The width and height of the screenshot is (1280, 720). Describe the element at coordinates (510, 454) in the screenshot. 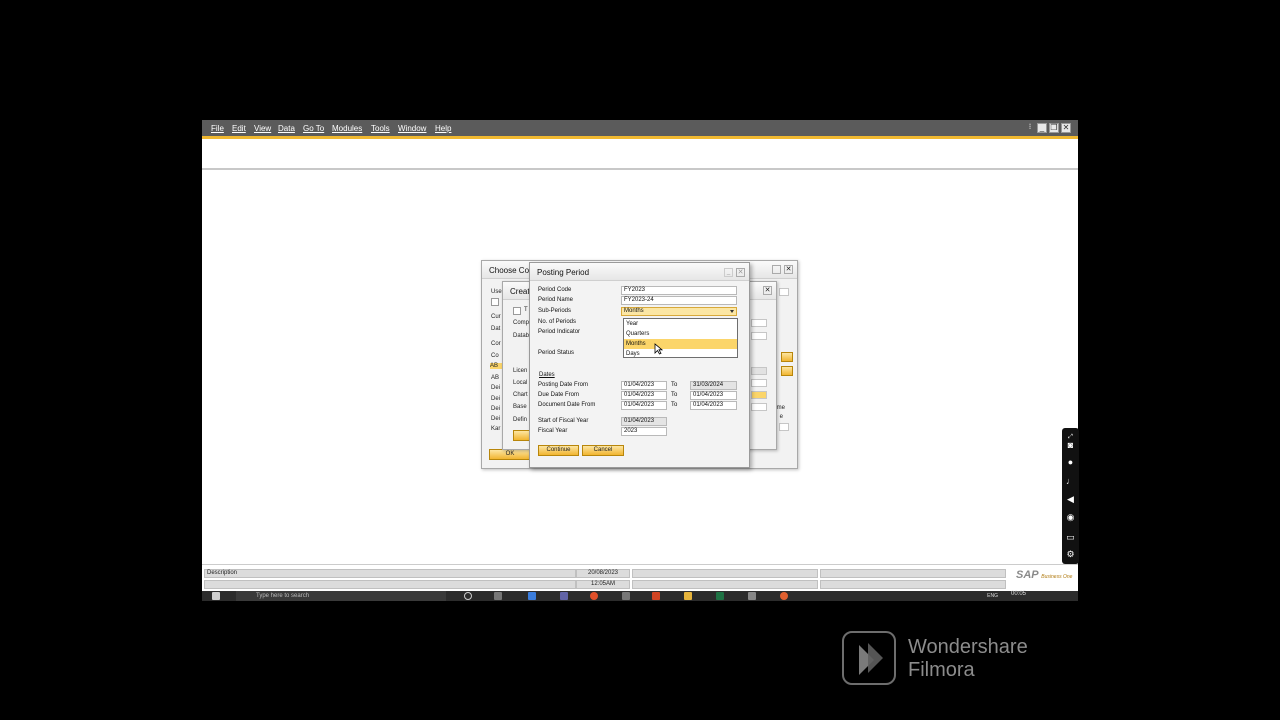

I see `ok-button: OK` at that location.